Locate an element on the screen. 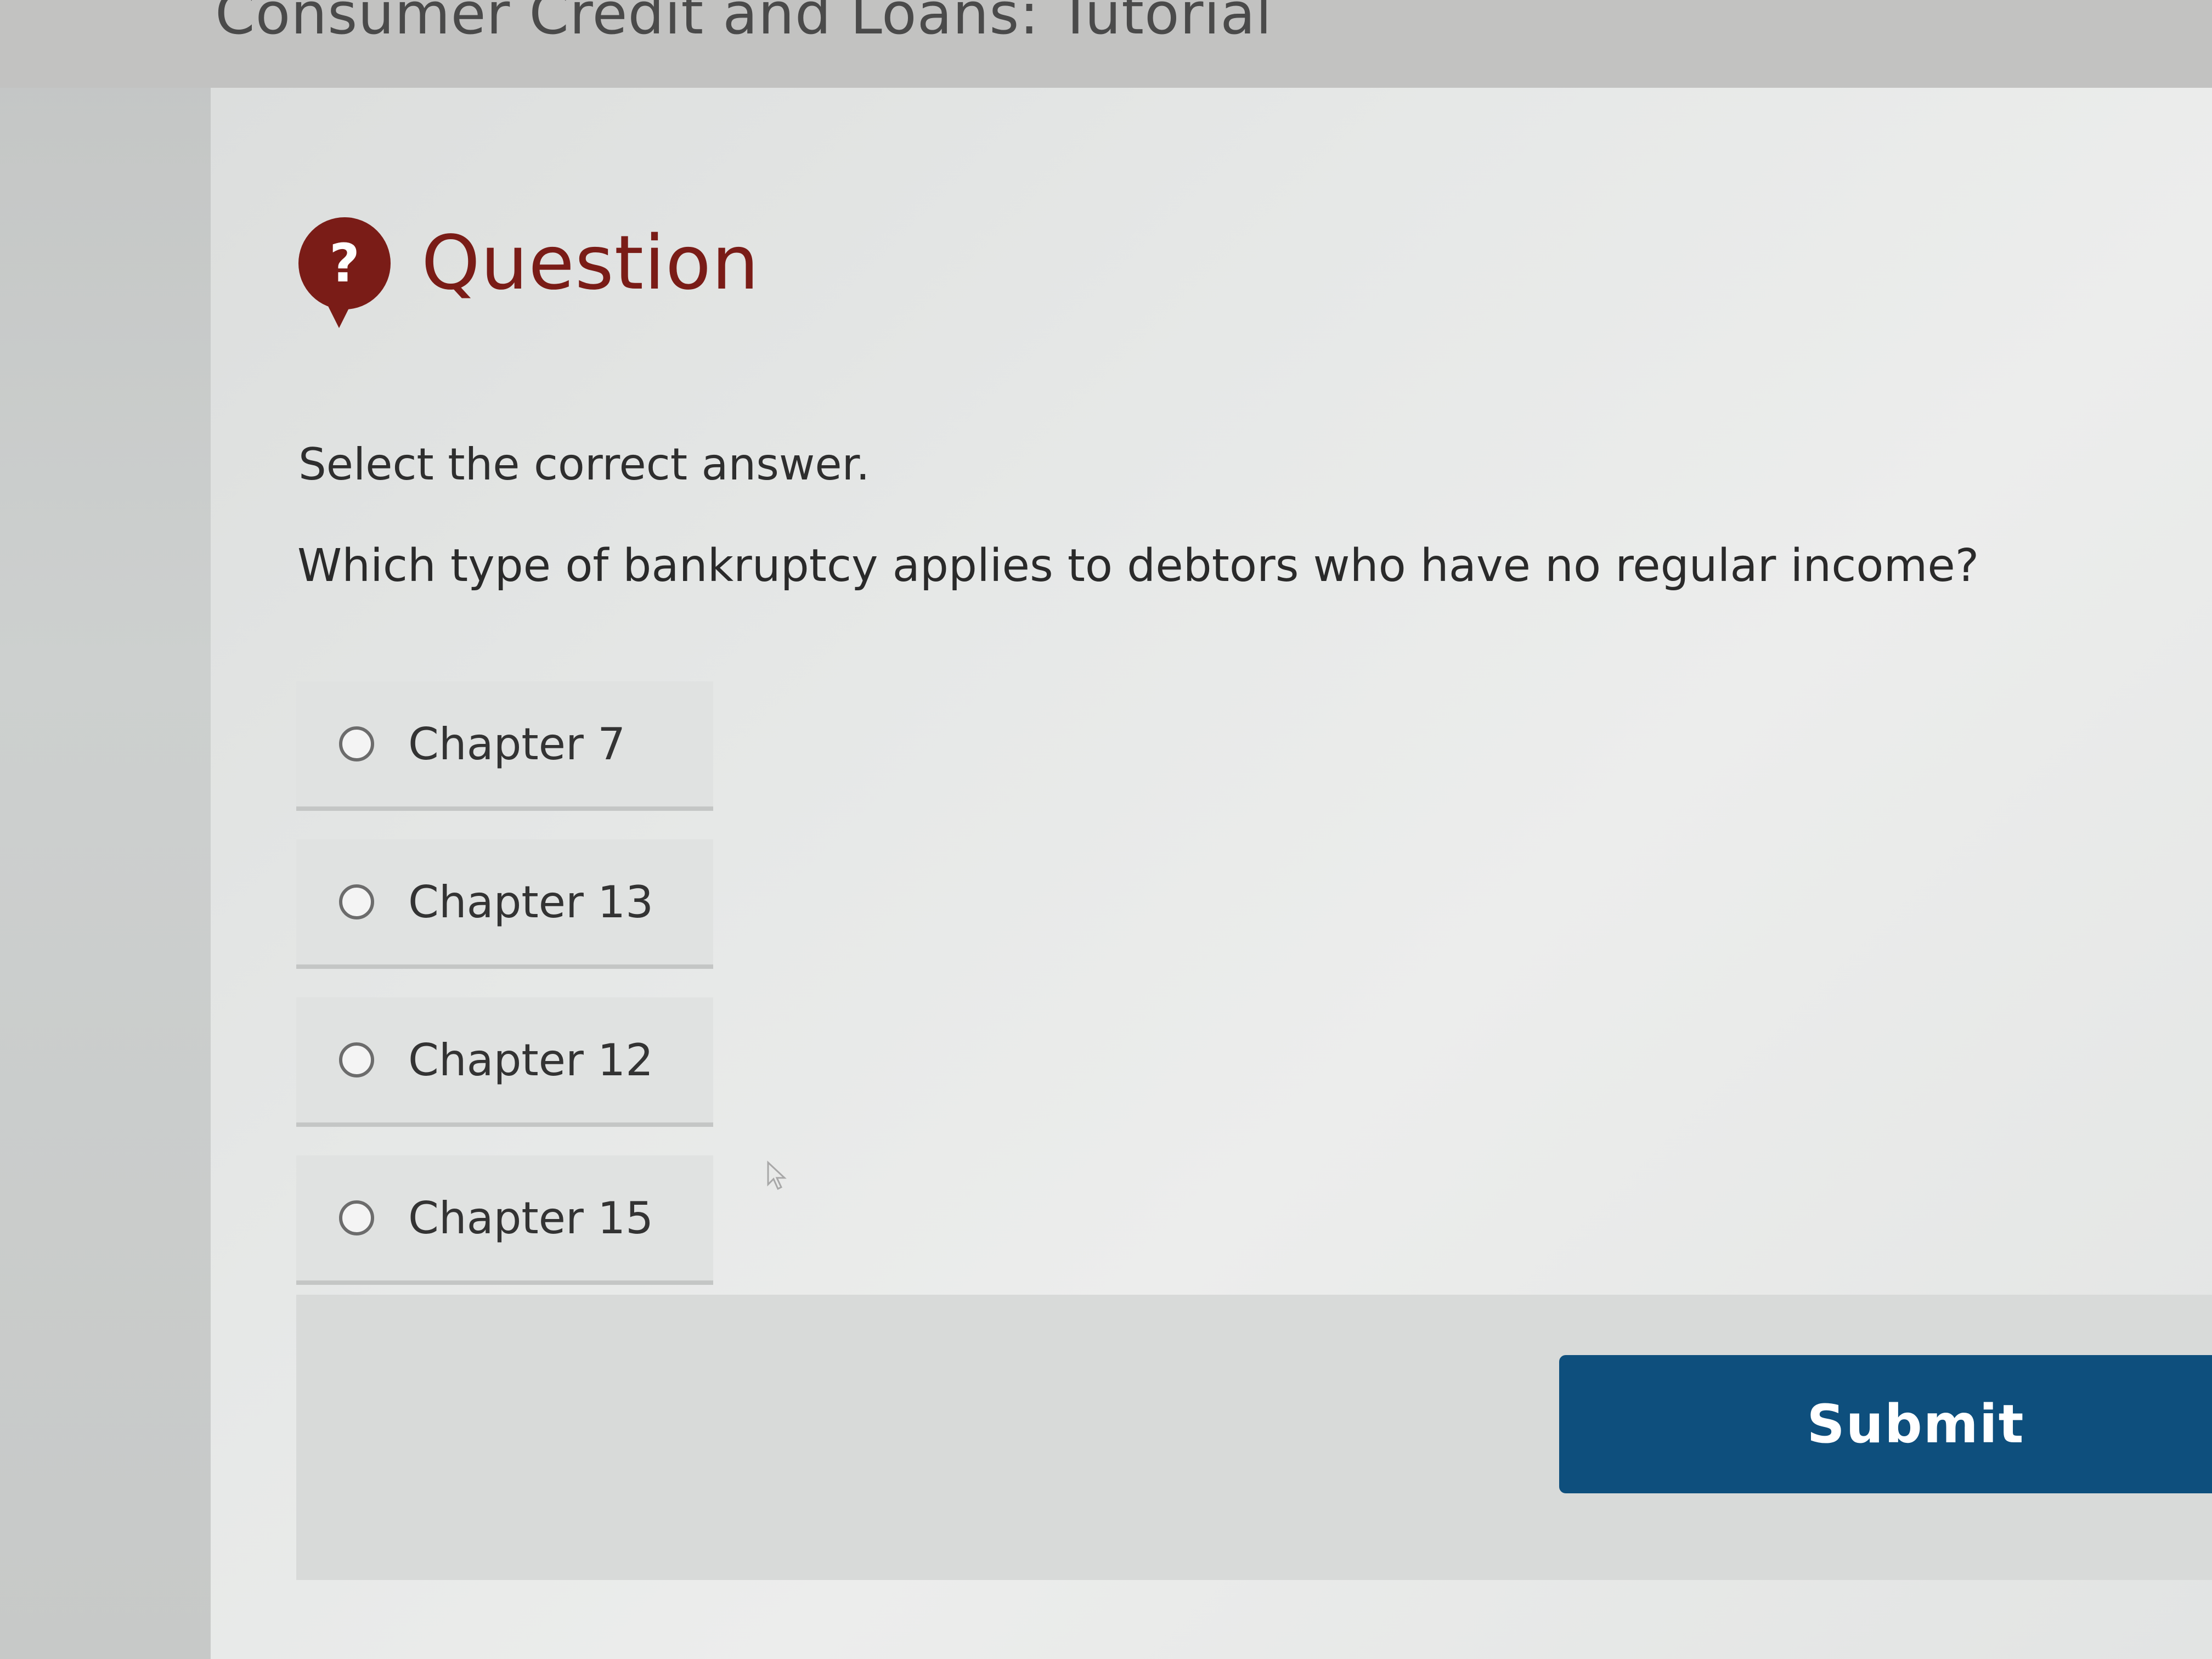 This screenshot has width=2212, height=1659. submit-button-label: Submit is located at coordinates (1916, 1424).